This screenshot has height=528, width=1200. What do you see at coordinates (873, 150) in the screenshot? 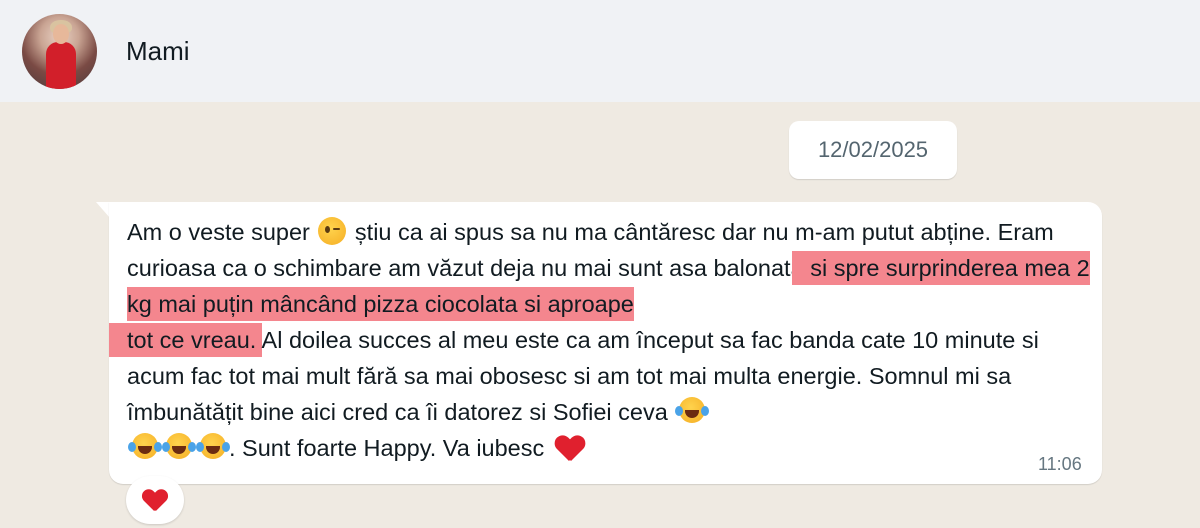
I see `date-chip: 12/02/2025` at bounding box center [873, 150].